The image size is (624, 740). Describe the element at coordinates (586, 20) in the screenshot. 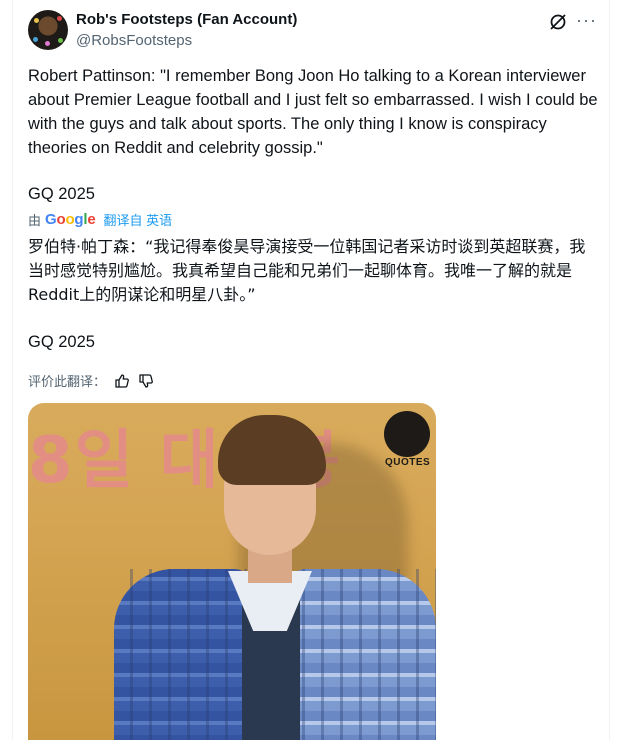

I see `more-icon: ···` at that location.